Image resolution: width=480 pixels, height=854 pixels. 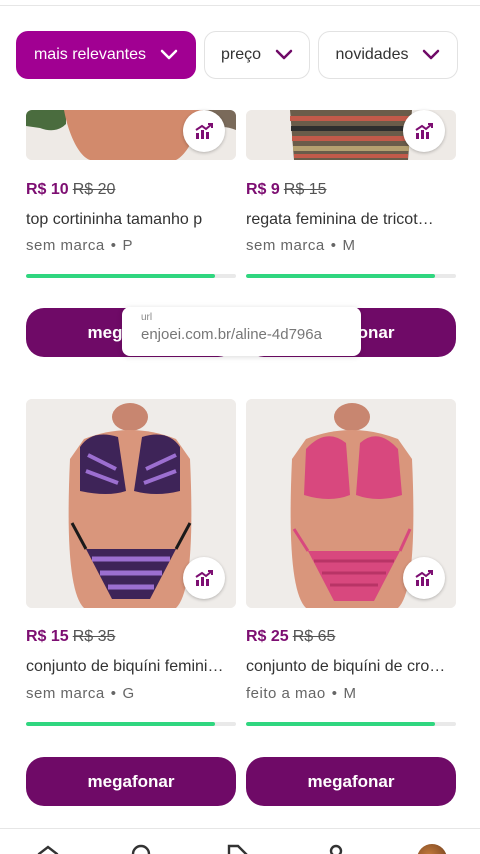 I want to click on filter-relevance-button: mais relevantes, so click(x=106, y=55).